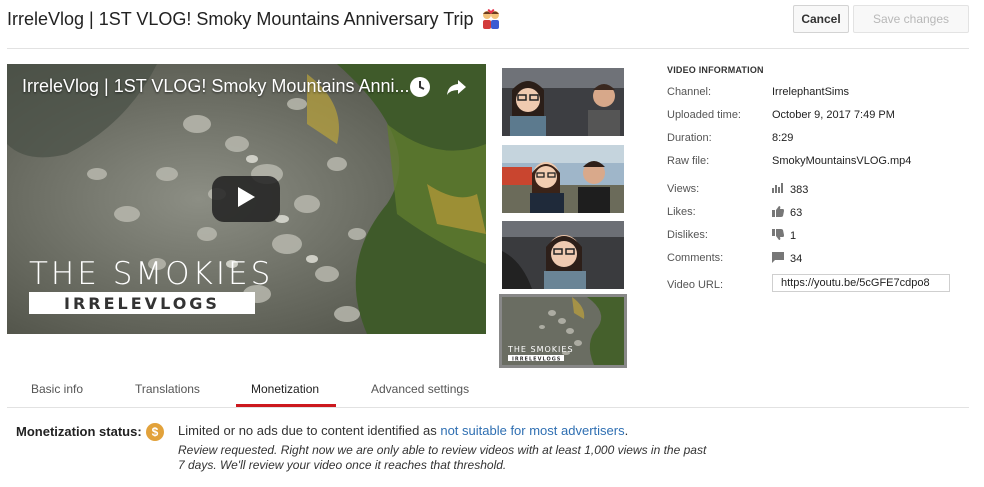  Describe the element at coordinates (695, 285) in the screenshot. I see `video-url-label: Video URL:` at that location.